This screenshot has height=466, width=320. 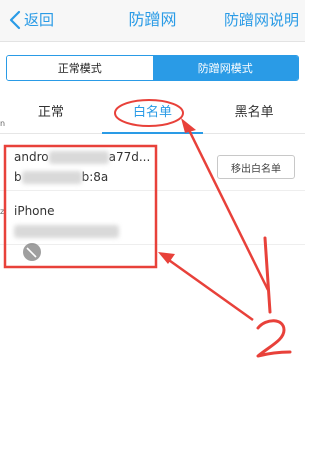 I want to click on scroll-indicator-icon, so click(x=32, y=252).